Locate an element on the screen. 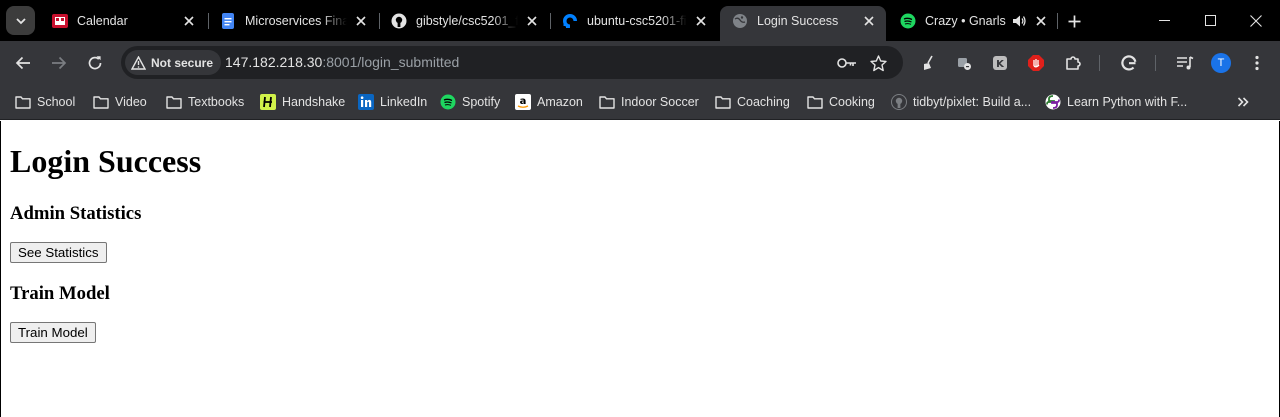 The image size is (1280, 417). bookmark-label: Video is located at coordinates (131, 102).